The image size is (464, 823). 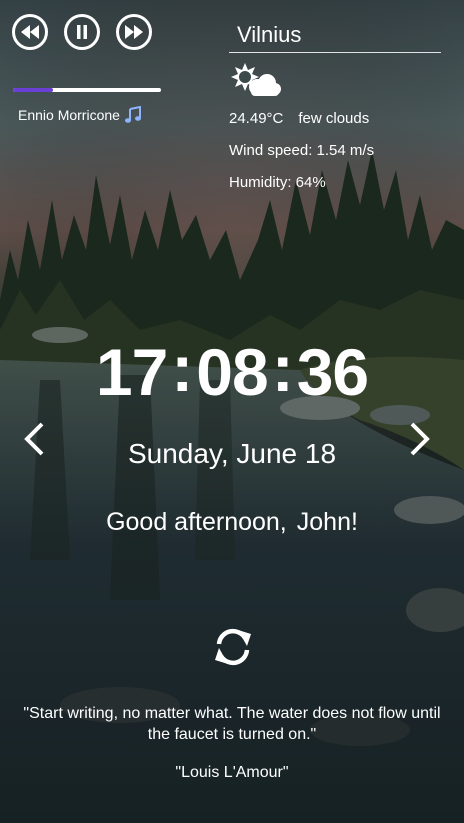 I want to click on rewind-icon, so click(x=30, y=32).